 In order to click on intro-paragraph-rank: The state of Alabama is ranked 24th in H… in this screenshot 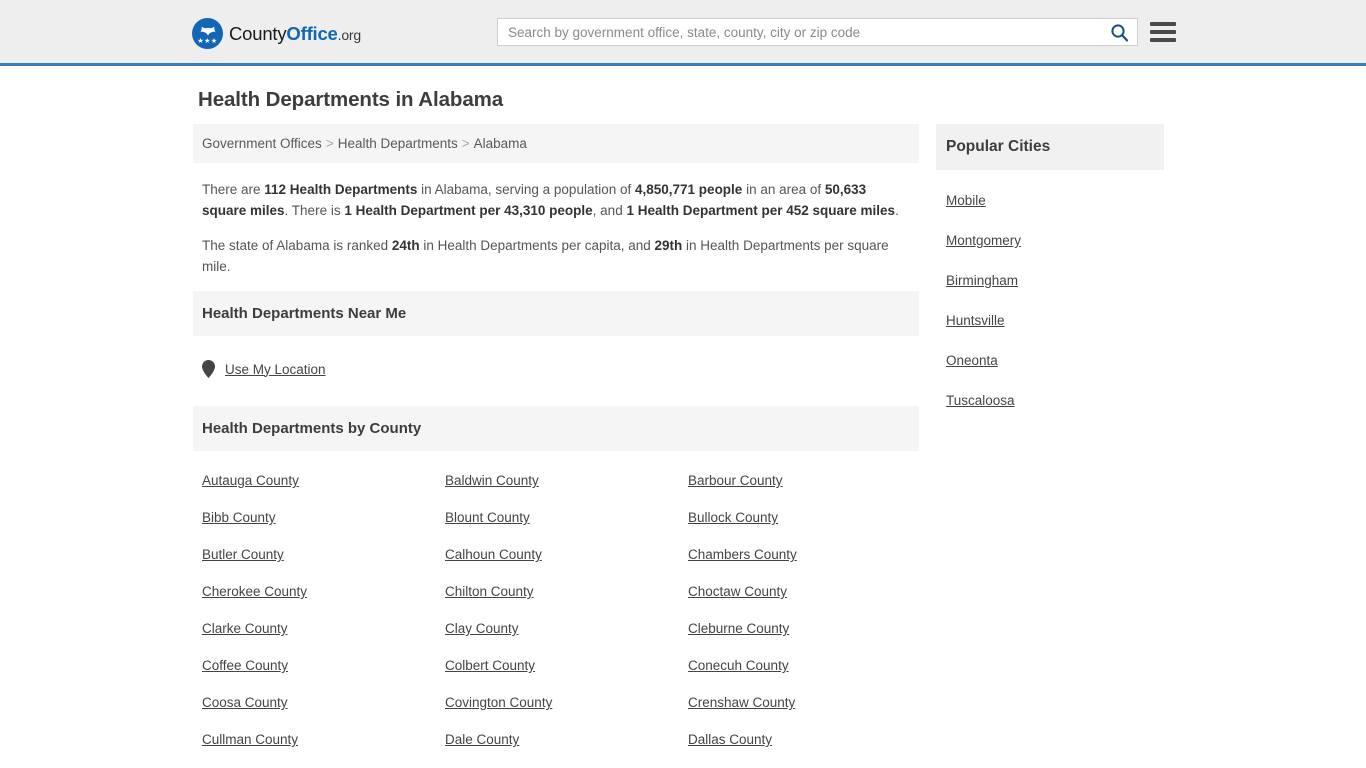, I will do `click(556, 256)`.